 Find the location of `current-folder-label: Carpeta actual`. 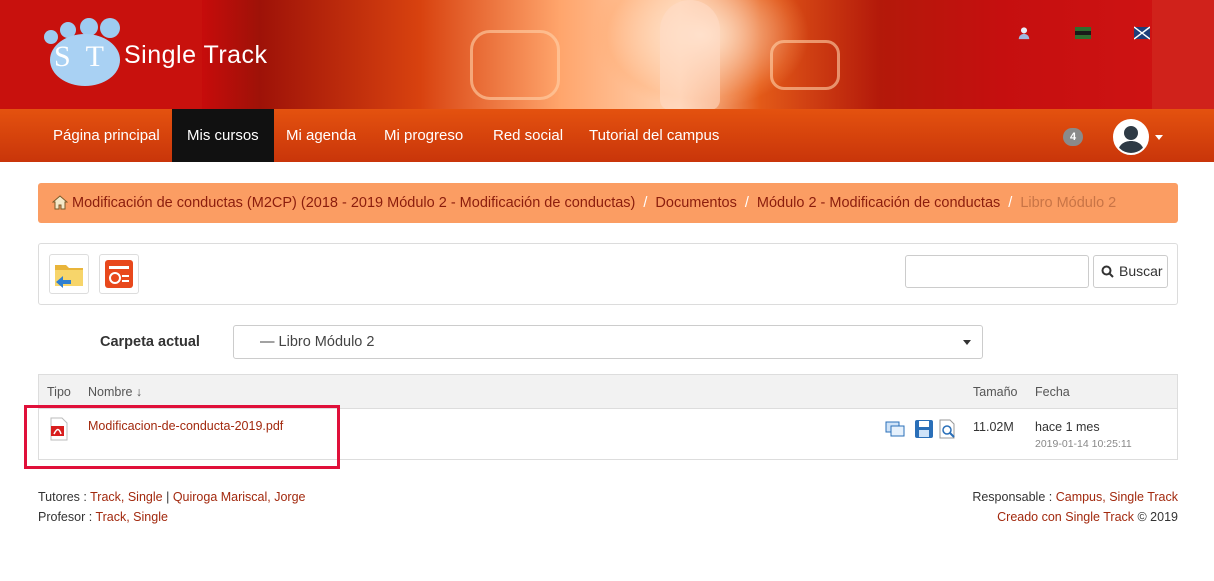

current-folder-label: Carpeta actual is located at coordinates (150, 342).